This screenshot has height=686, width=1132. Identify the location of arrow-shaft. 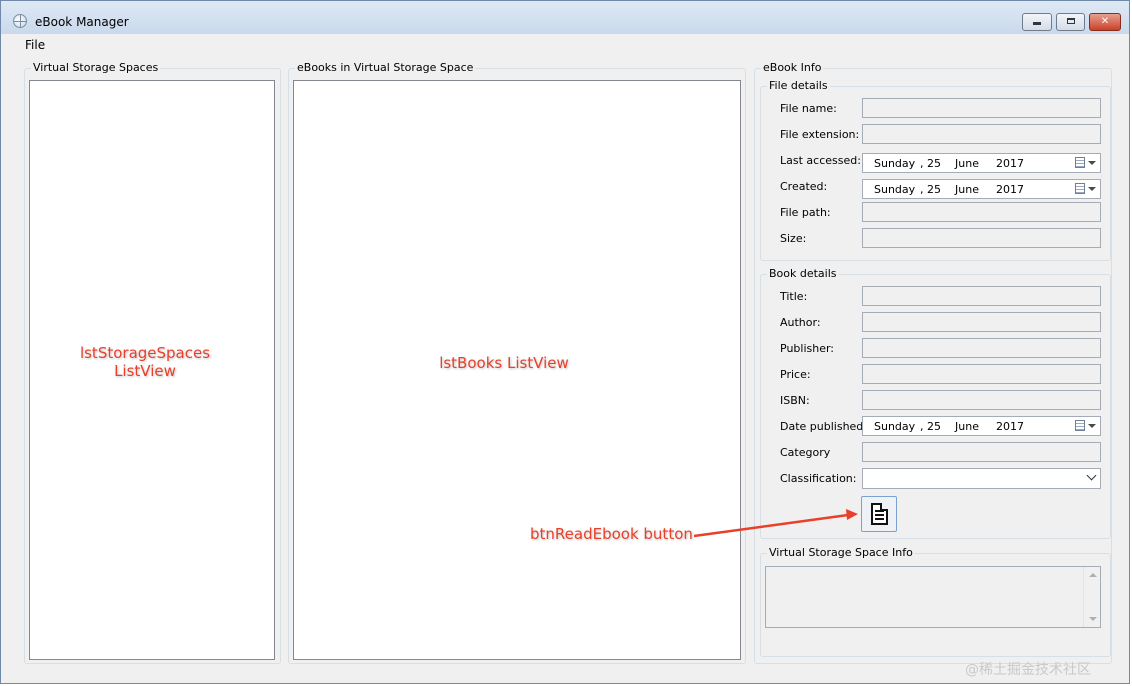
(771, 525).